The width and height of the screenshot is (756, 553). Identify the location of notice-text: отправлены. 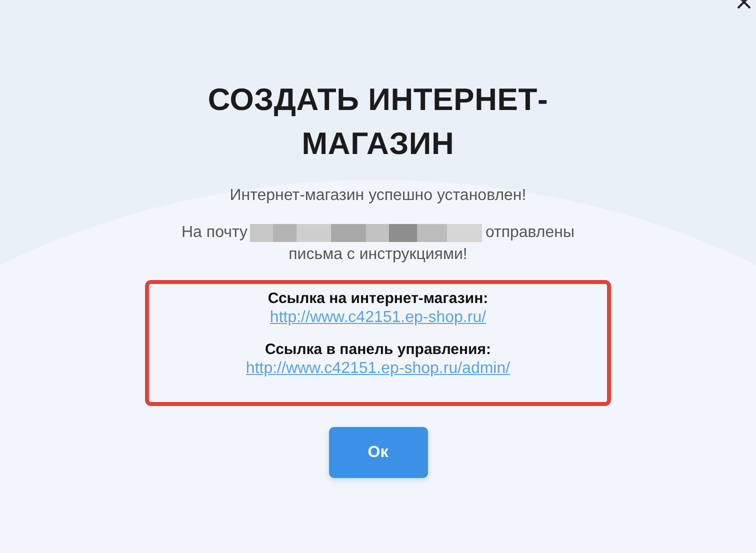
(529, 233).